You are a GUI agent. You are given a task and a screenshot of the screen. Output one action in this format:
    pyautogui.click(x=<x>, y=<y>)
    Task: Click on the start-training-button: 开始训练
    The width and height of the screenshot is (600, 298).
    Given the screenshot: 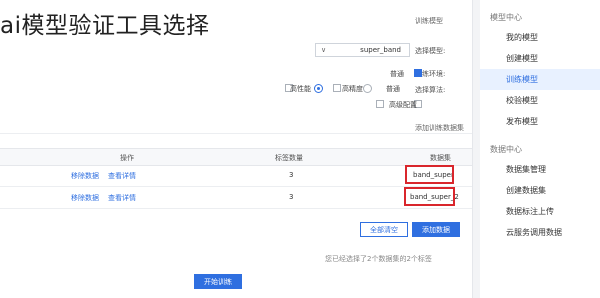 What is the action you would take?
    pyautogui.click(x=218, y=281)
    